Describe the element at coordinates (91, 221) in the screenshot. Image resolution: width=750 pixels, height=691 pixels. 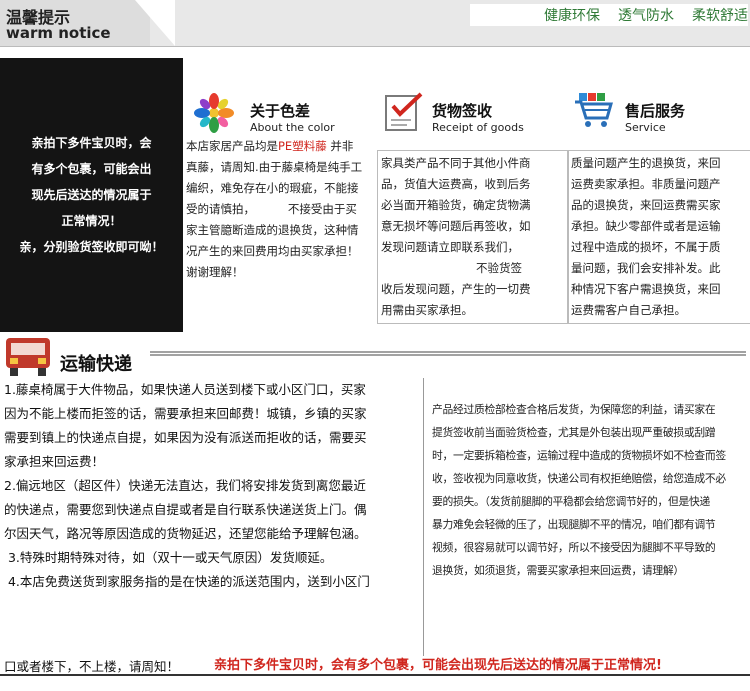
I see `notice-line: 正常情况！` at that location.